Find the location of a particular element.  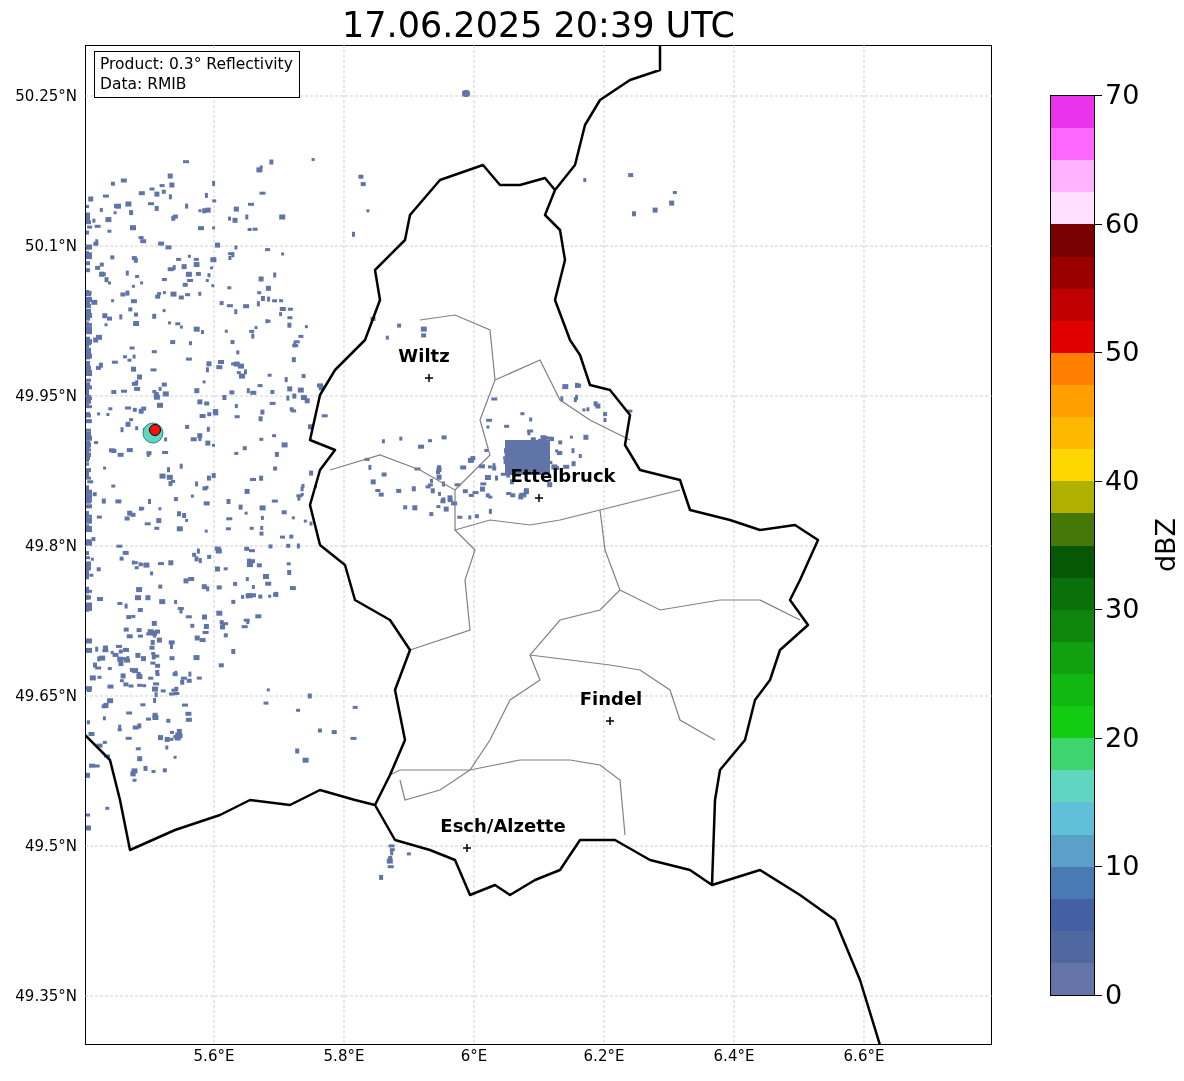

latitude-label: 49.5°N is located at coordinates (50, 846).